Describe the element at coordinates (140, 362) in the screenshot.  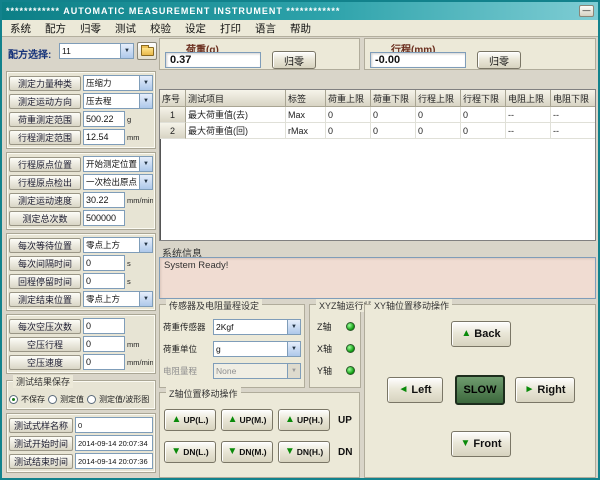
I see `setting-unit: mm/min` at that location.